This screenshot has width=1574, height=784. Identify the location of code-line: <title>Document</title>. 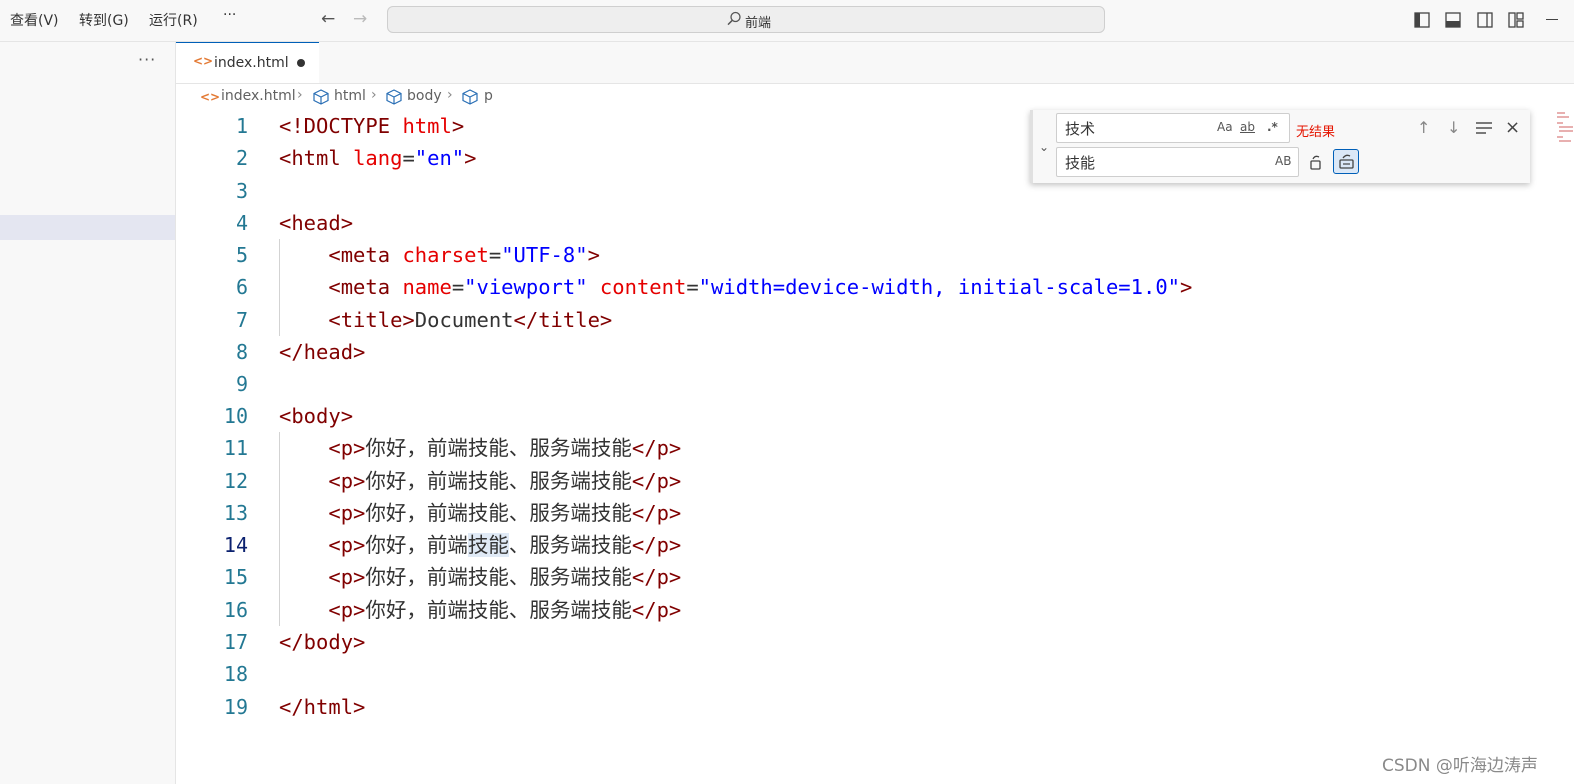
(470, 320).